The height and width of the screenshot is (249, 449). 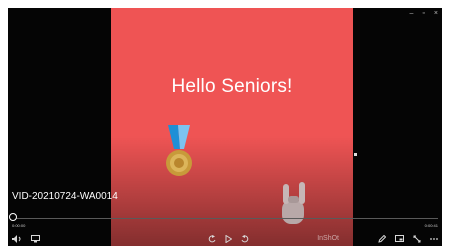 I want to click on maximize-button: ▫, so click(x=423, y=14).